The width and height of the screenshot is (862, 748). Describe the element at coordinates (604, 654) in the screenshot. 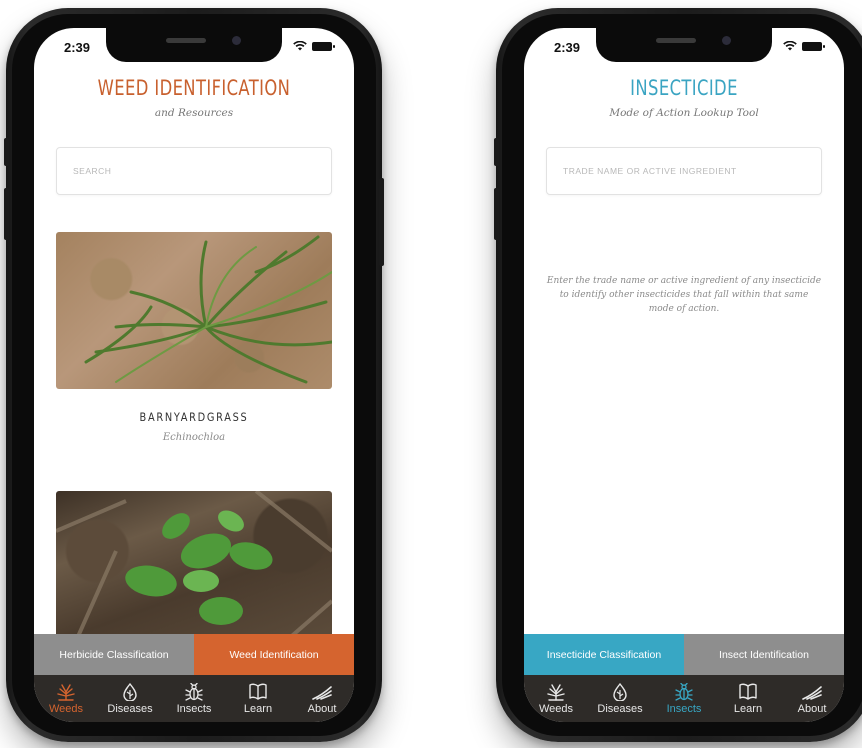

I see `insecticide-classification-button: Insecticide Classification` at that location.